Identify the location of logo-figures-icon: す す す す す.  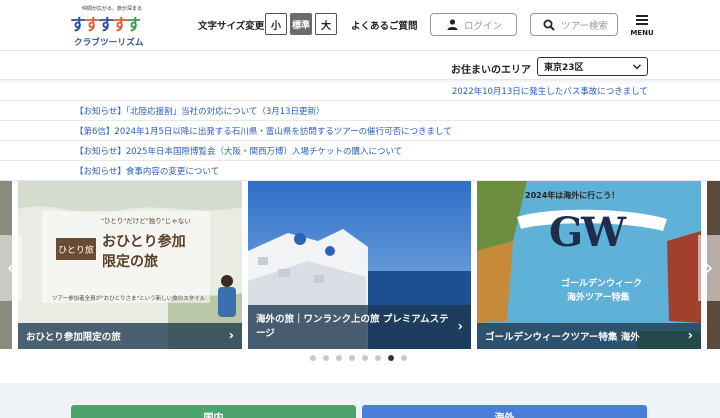
(105, 24).